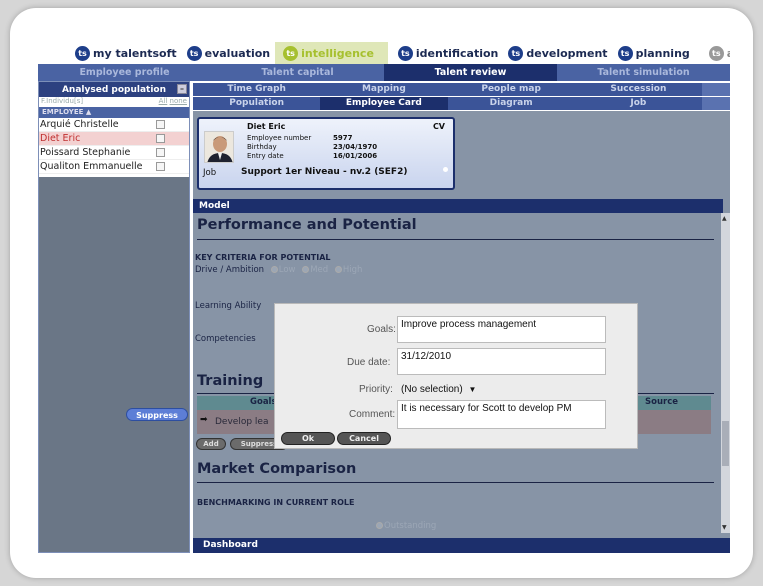  I want to click on nav-admin: ts admin, so click(712, 53).